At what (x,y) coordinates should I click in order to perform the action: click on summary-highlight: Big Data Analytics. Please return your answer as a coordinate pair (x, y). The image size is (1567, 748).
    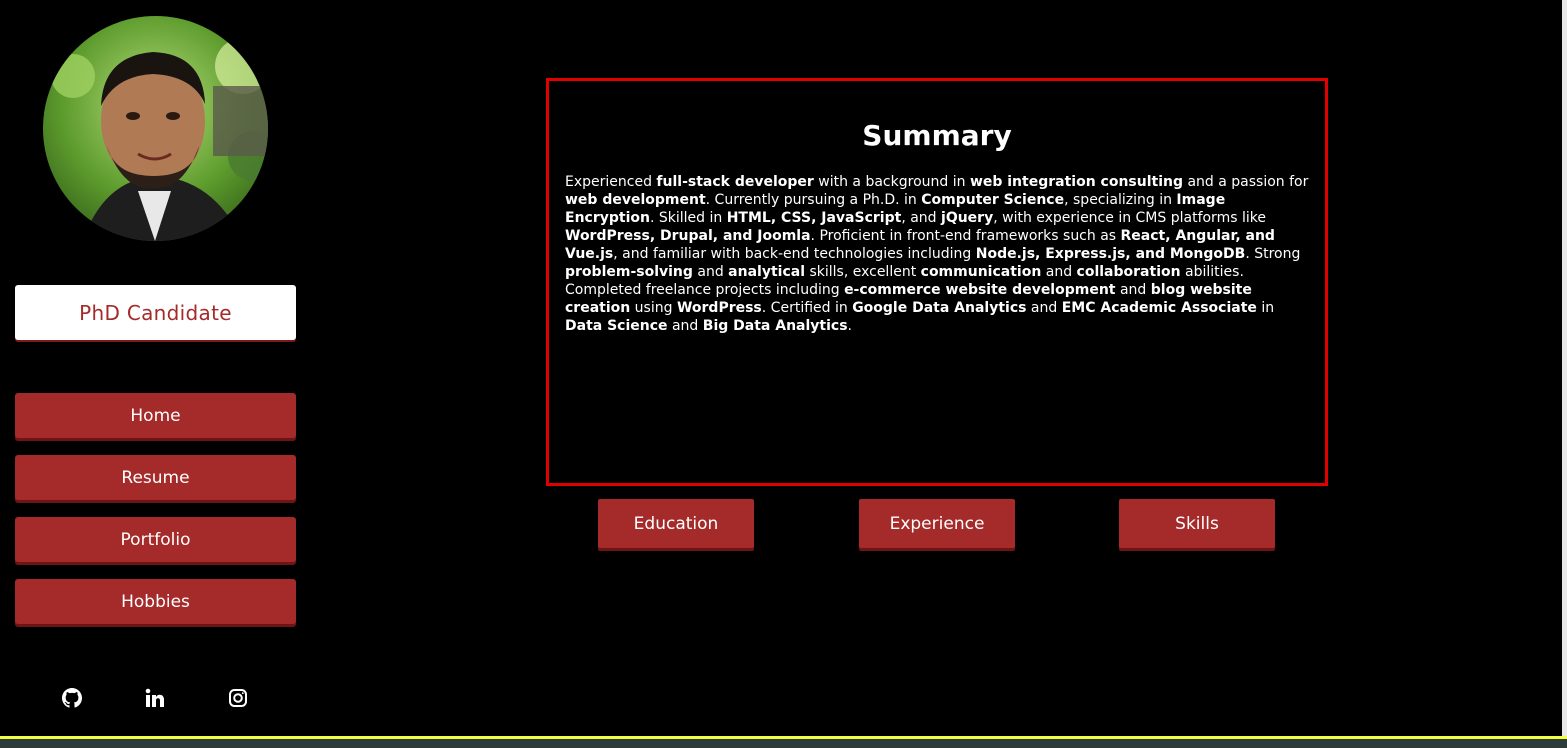
    Looking at the image, I should click on (775, 326).